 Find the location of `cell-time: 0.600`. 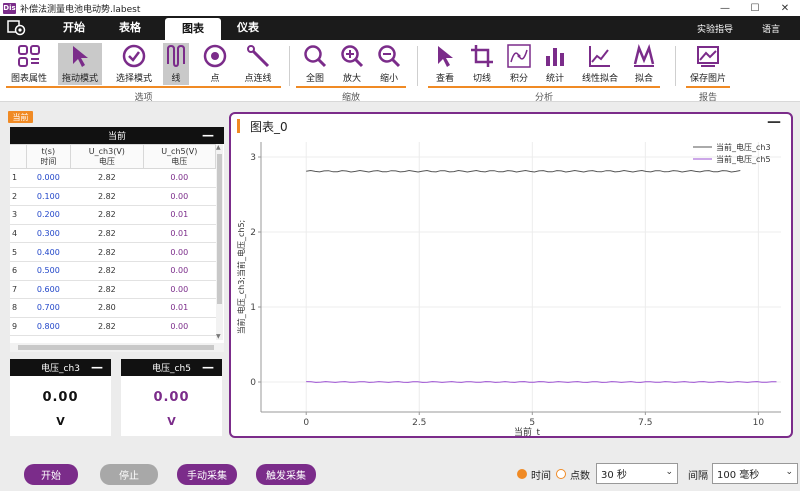

cell-time: 0.600 is located at coordinates (48, 290).